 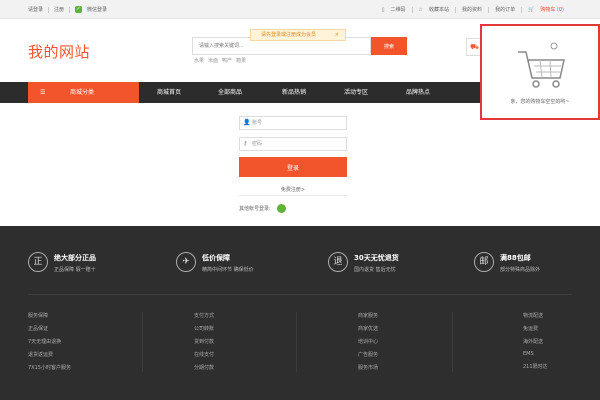 What do you see at coordinates (535, 328) in the screenshot?
I see `footer-link: 免运费` at bounding box center [535, 328].